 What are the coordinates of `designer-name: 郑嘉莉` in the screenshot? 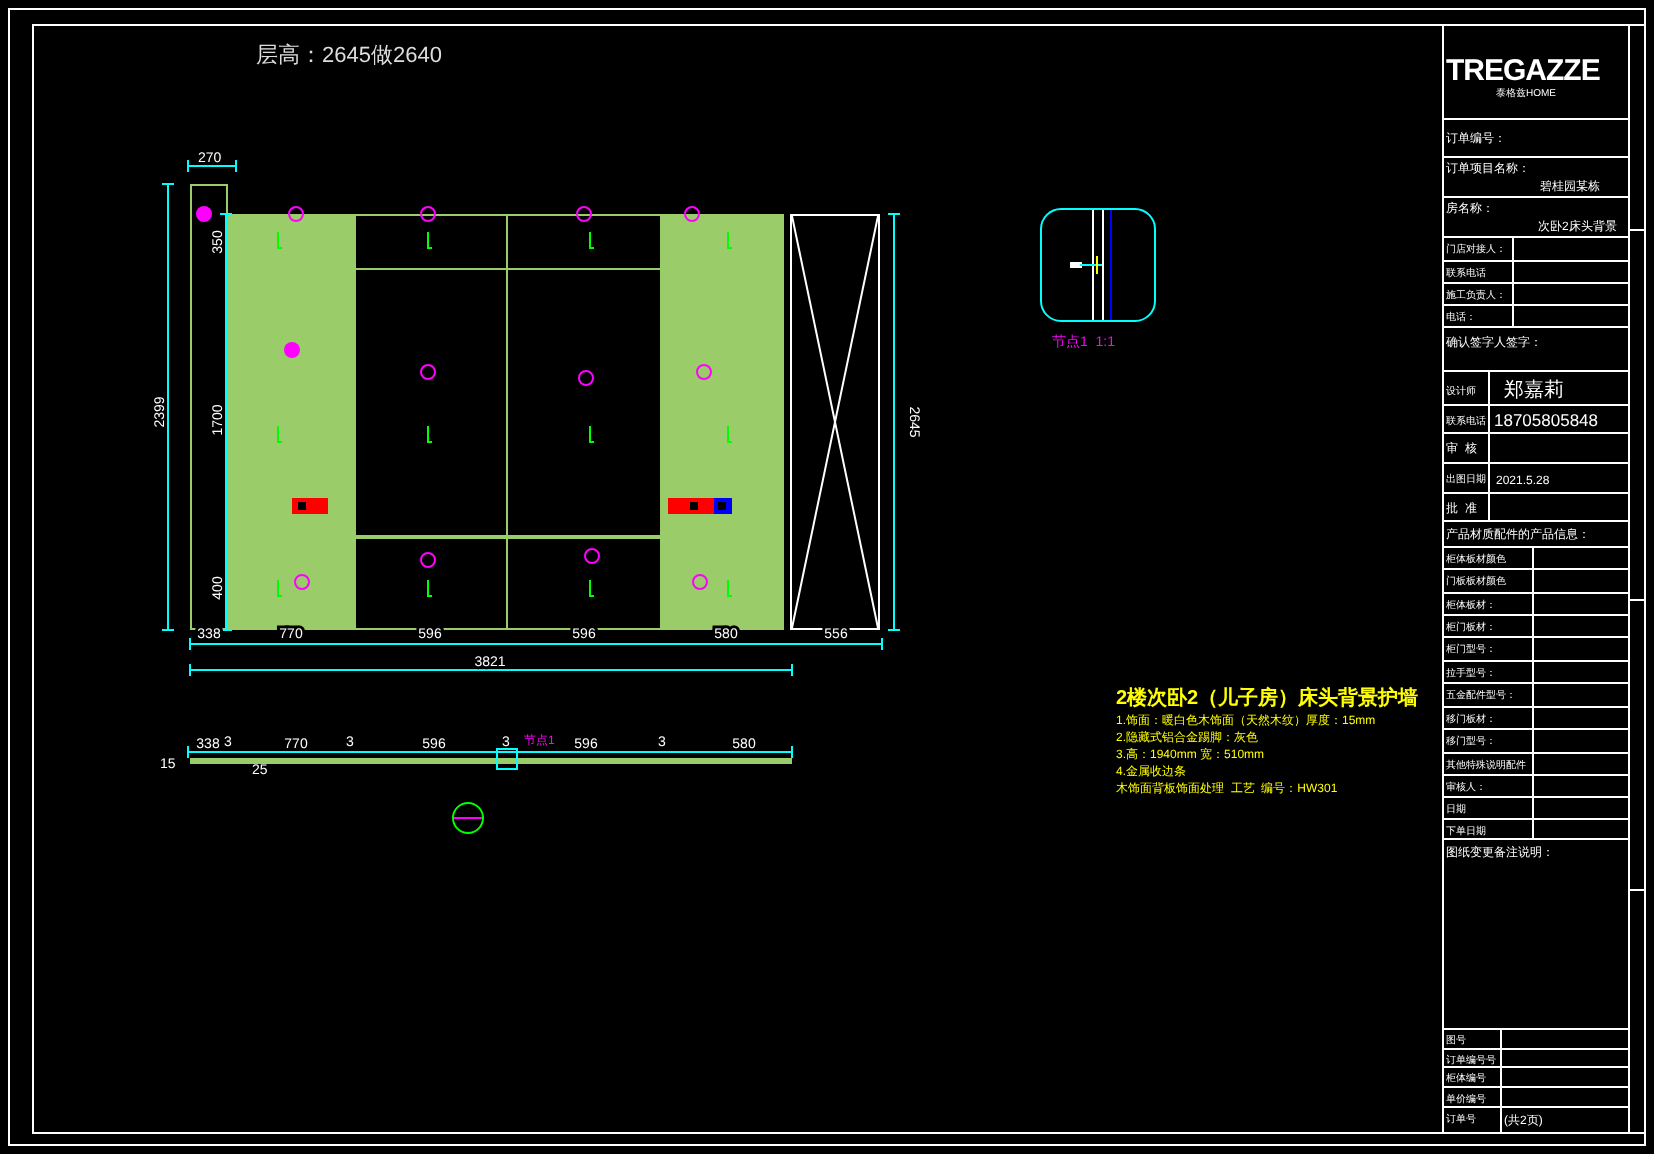 It's located at (1534, 391).